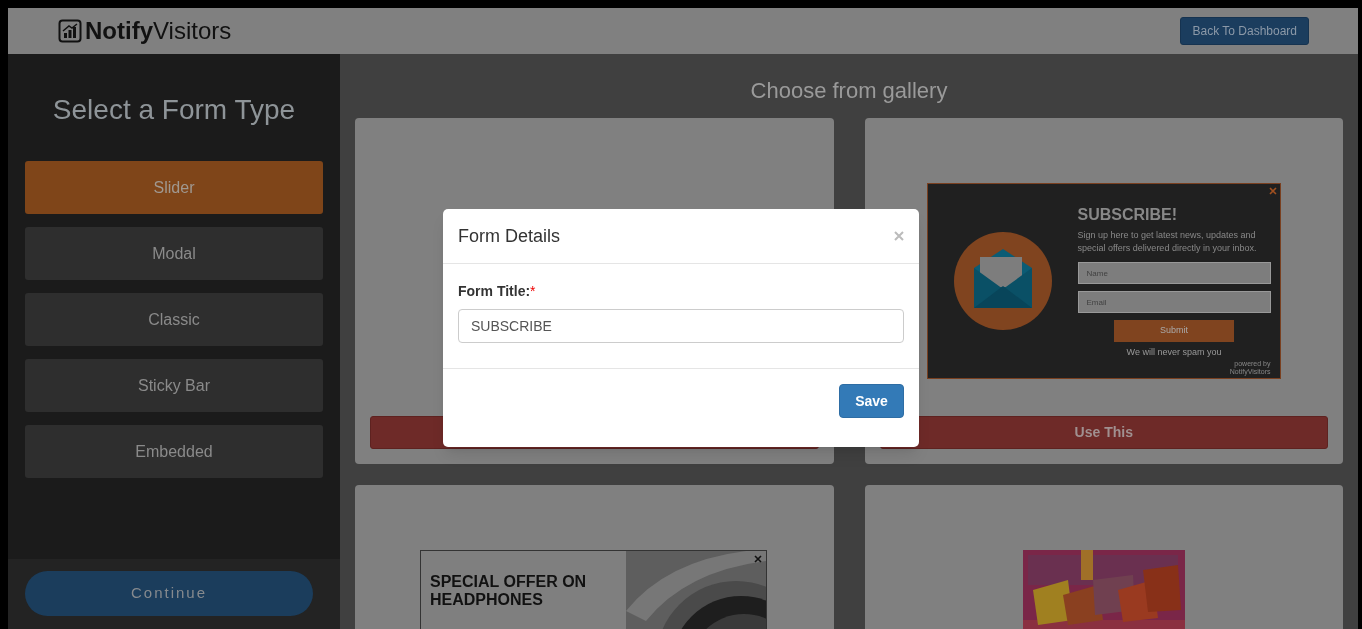  Describe the element at coordinates (533, 291) in the screenshot. I see `required-mark: *` at that location.